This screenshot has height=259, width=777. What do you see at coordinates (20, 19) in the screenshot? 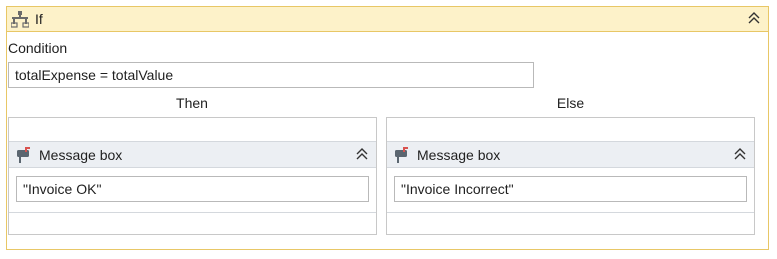
I see `if-activity-icon` at bounding box center [20, 19].